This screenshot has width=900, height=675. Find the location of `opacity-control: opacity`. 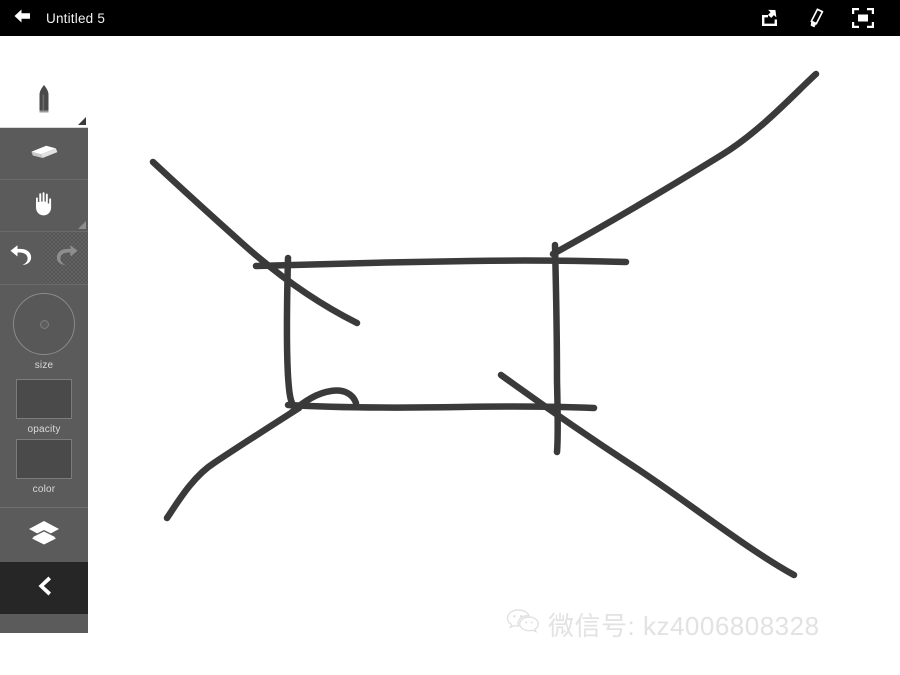

opacity-control: opacity is located at coordinates (44, 407).